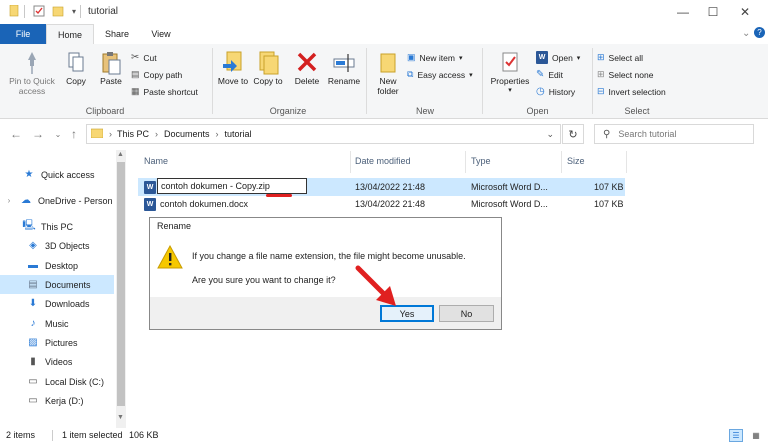  What do you see at coordinates (32, 86) in the screenshot?
I see `pin-label: Pin to Quick access` at bounding box center [32, 86].